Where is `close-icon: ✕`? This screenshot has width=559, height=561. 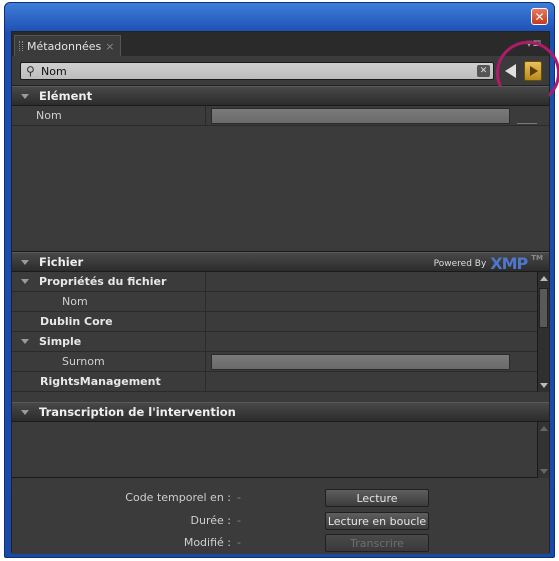 close-icon: ✕ is located at coordinates (539, 16).